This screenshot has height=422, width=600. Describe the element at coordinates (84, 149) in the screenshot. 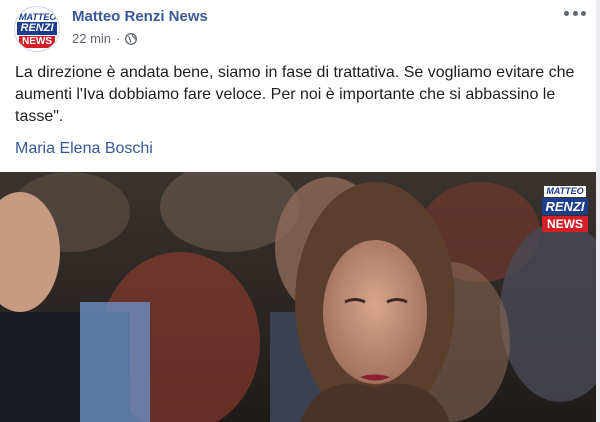

I see `post-author-link: Maria Elena Boschi` at that location.